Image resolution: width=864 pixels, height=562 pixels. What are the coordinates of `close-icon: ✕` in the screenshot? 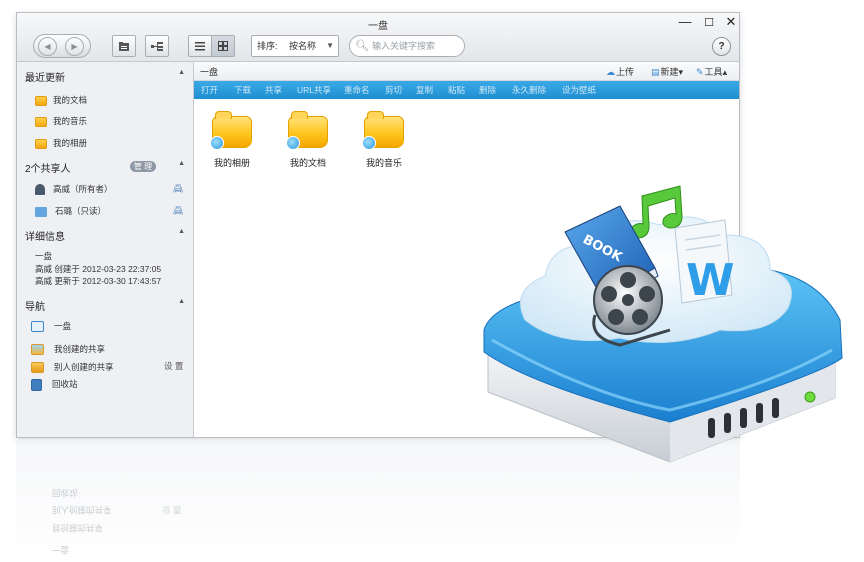 It's located at (731, 22).